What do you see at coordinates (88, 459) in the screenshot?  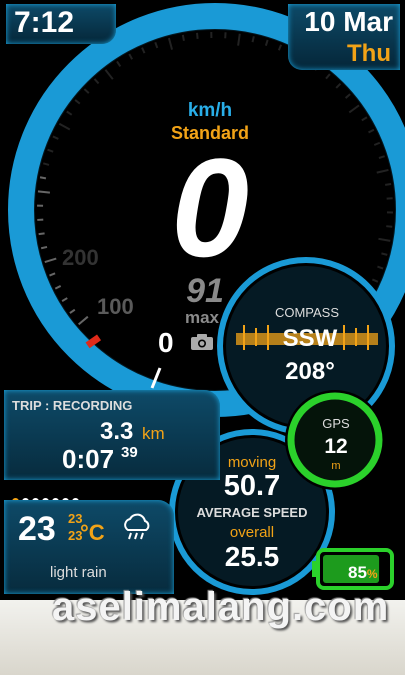 I see `trip-time: 0:07` at bounding box center [88, 459].